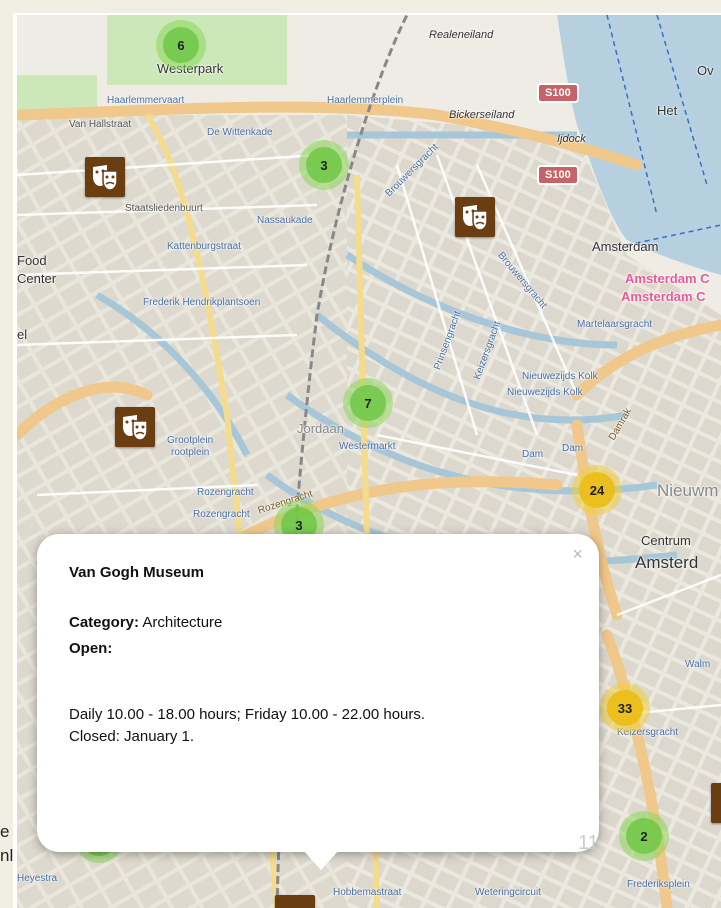 The image size is (721, 908). What do you see at coordinates (588, 843) in the screenshot?
I see `slide-number: 11` at bounding box center [588, 843].